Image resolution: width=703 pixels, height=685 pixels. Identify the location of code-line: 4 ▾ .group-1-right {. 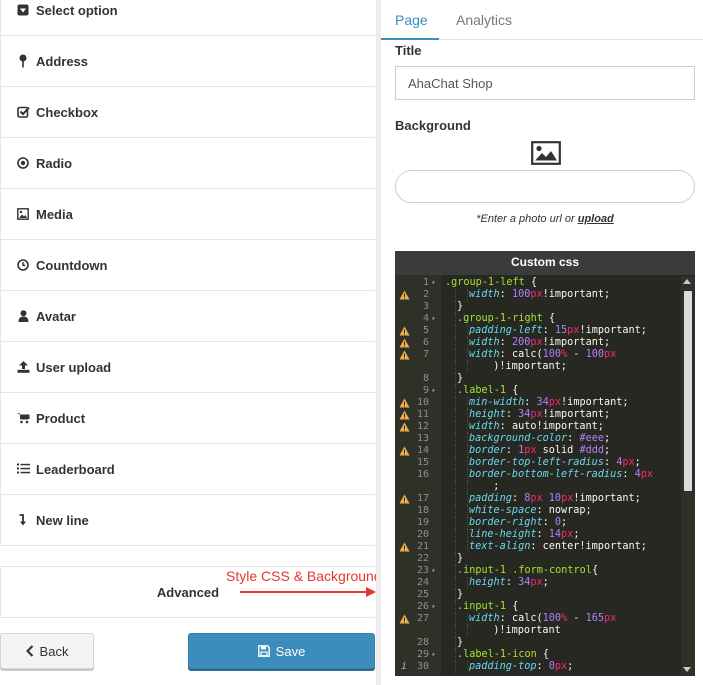
(538, 319).